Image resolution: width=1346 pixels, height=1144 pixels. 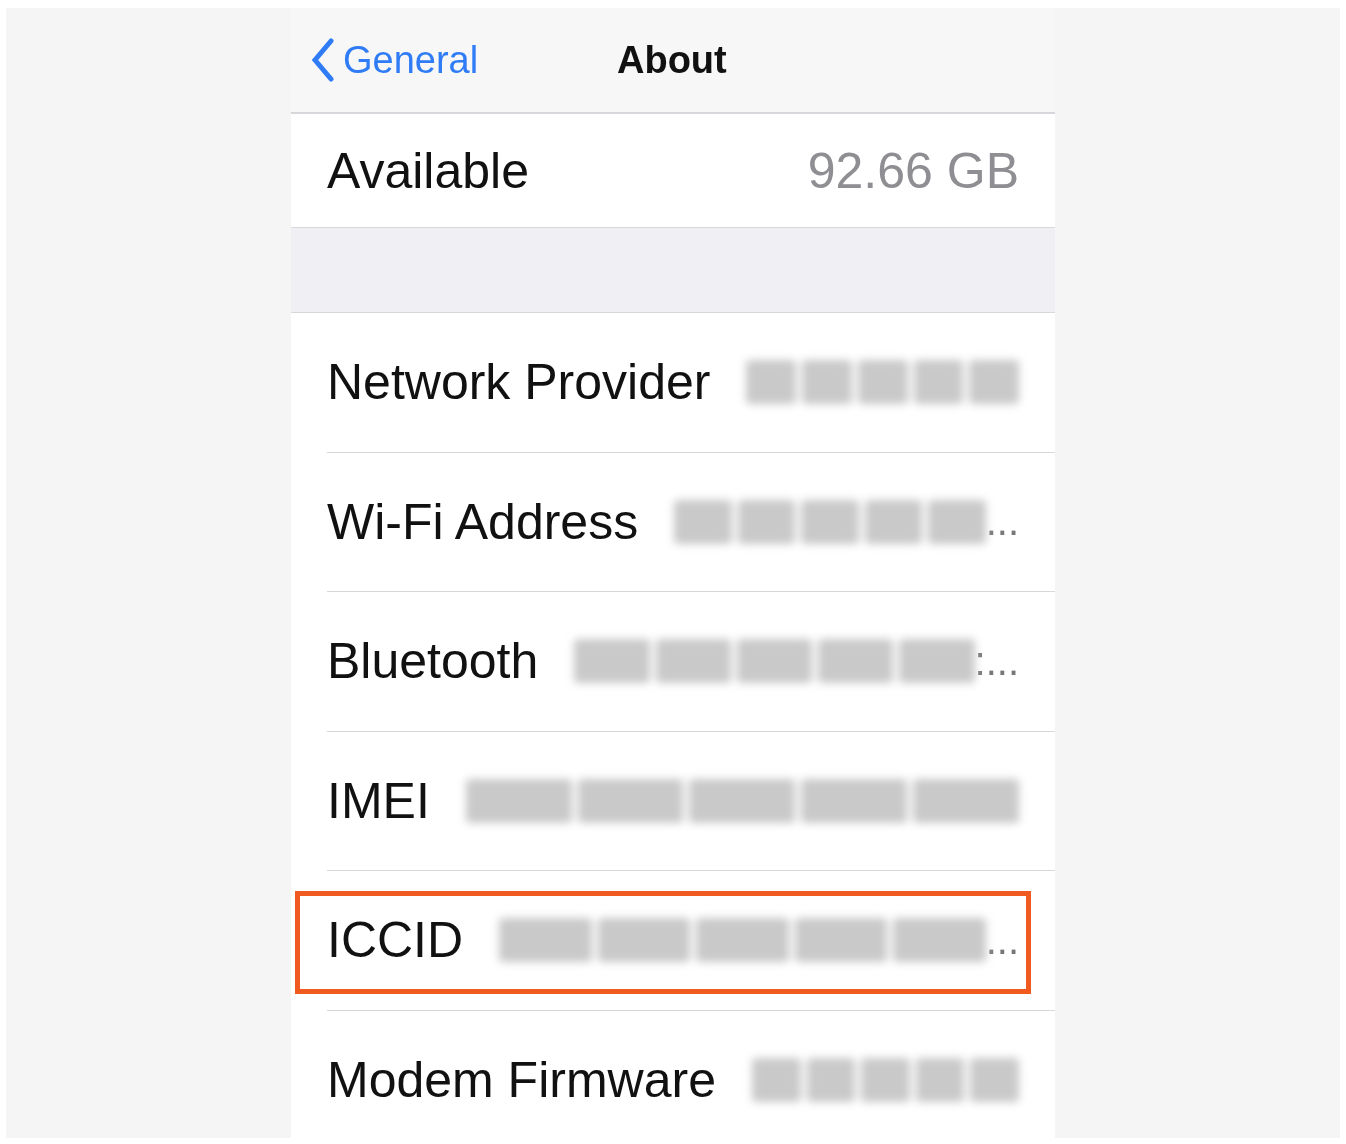 What do you see at coordinates (672, 60) in the screenshot?
I see `page-title: About` at bounding box center [672, 60].